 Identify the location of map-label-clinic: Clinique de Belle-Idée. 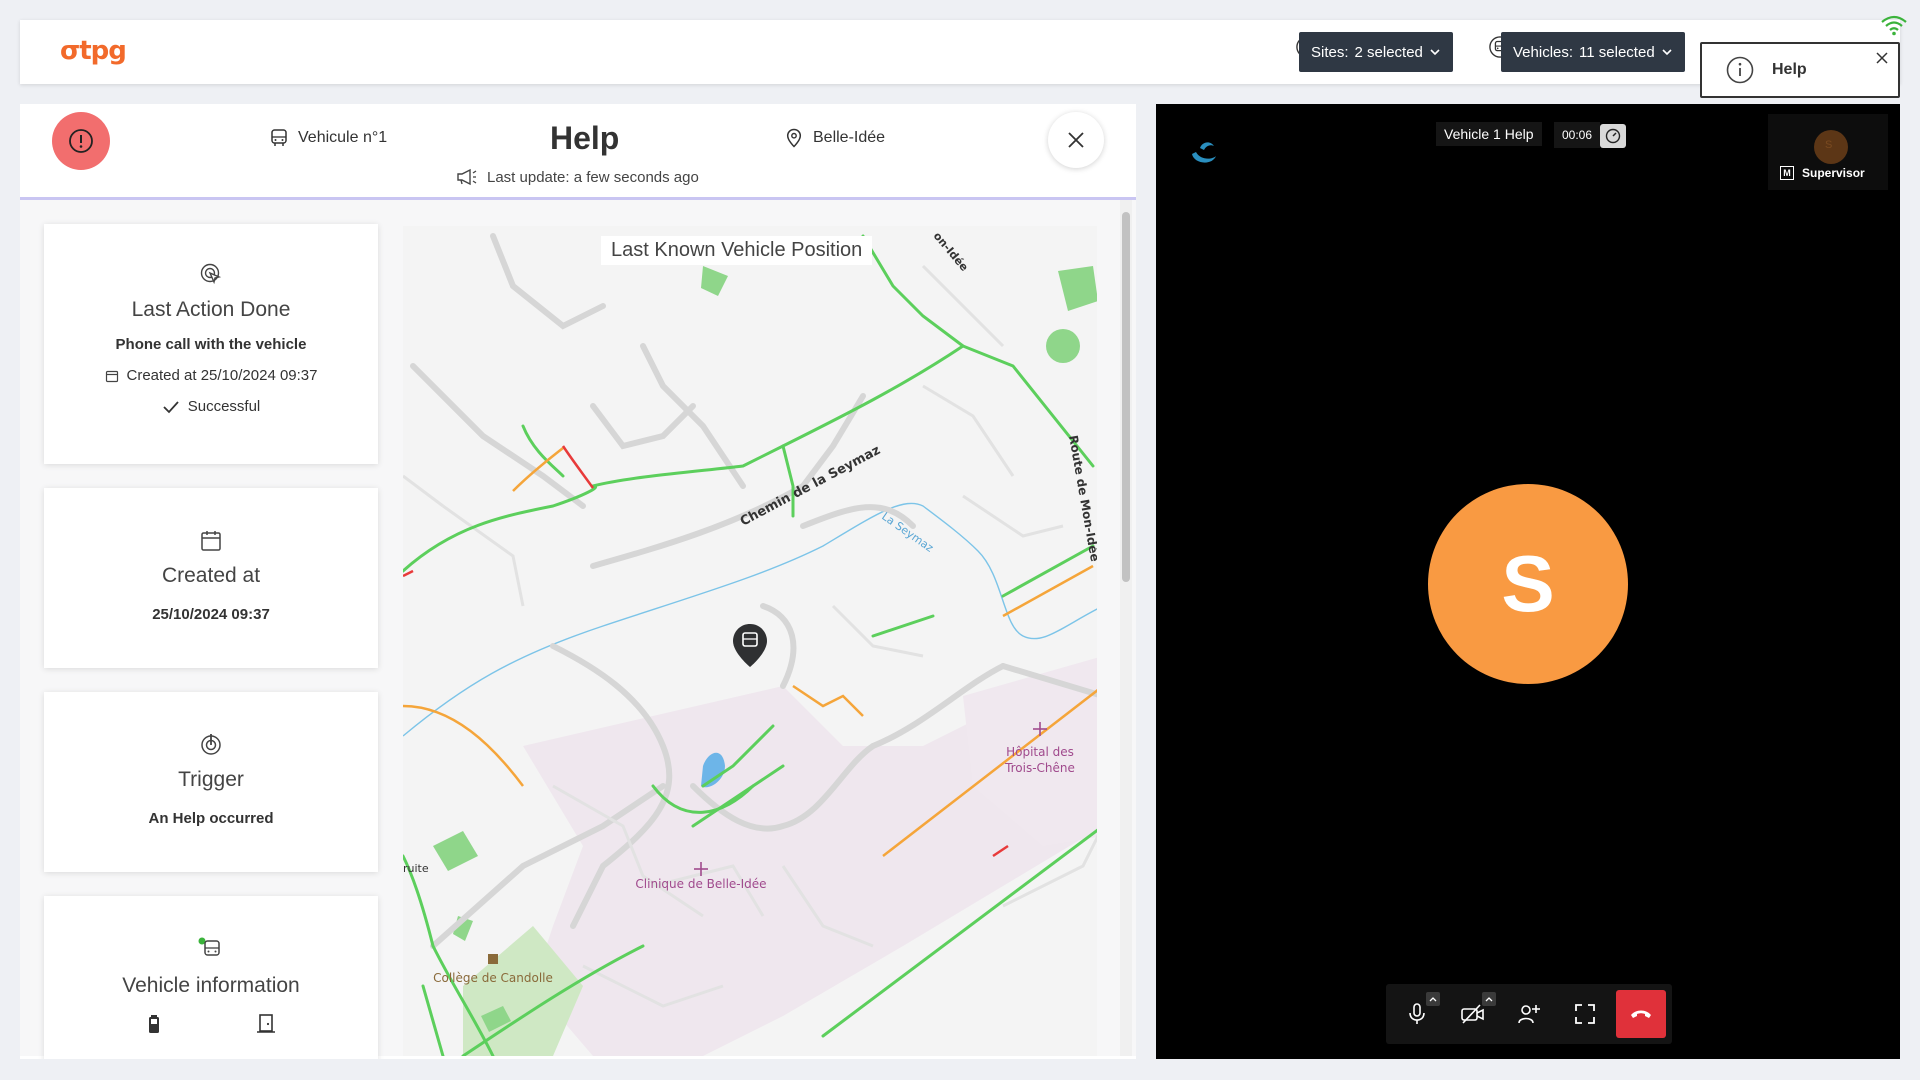
(700, 884).